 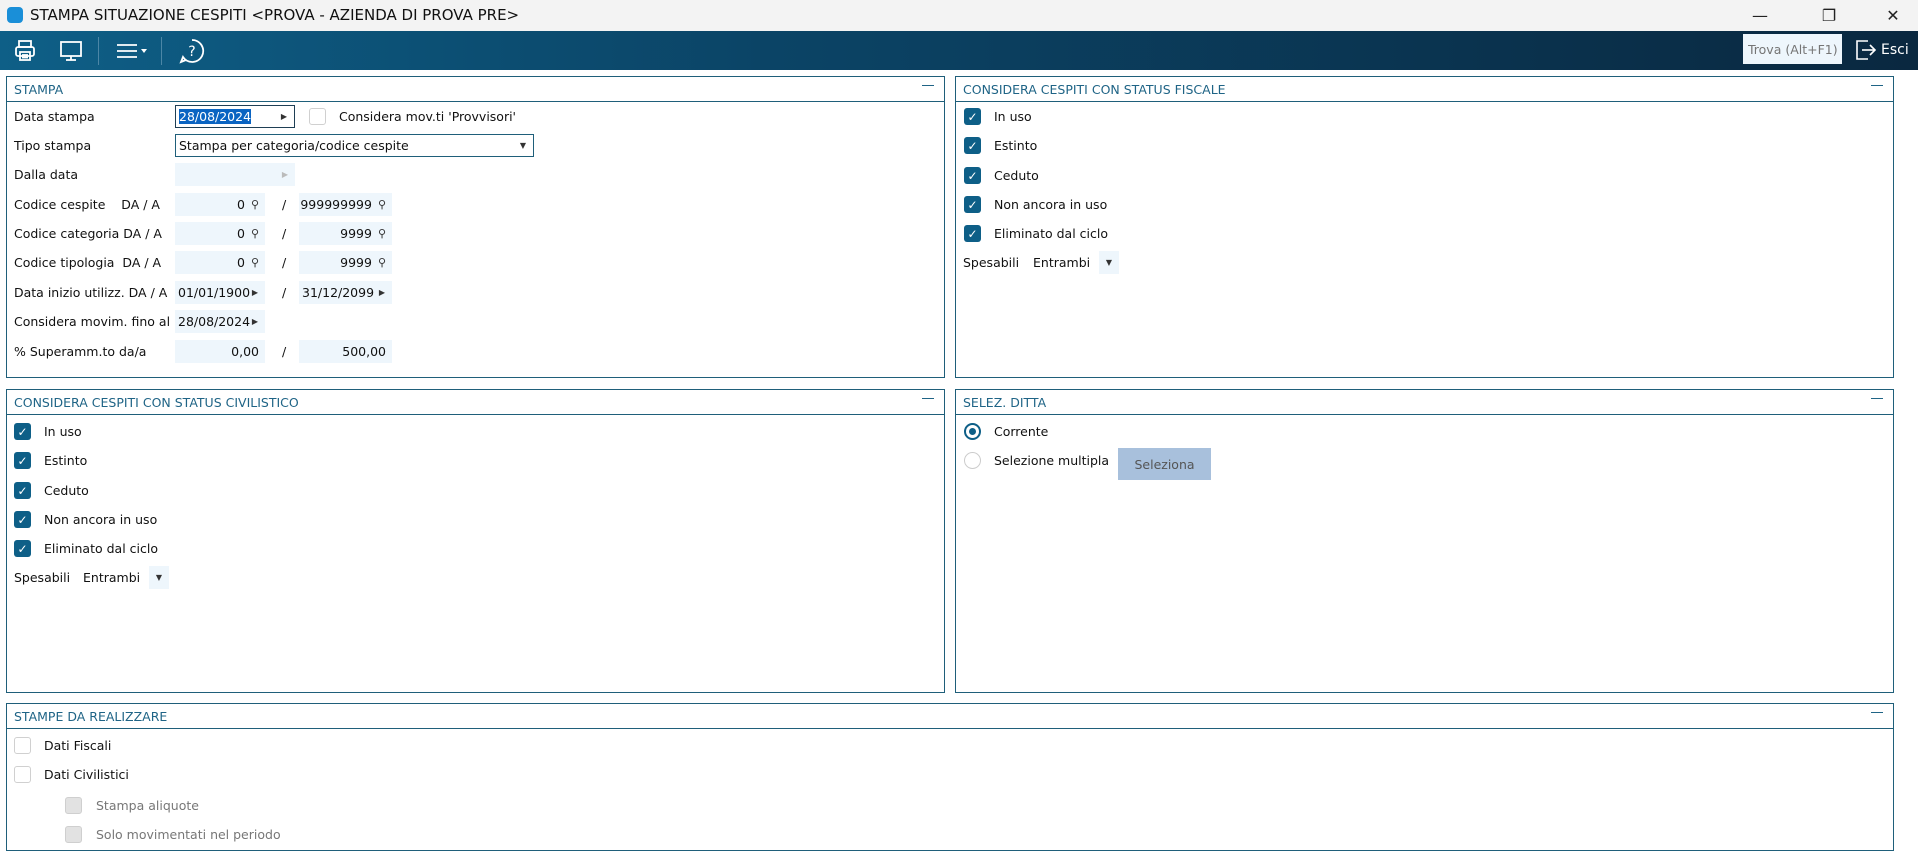 I want to click on tipo-stampa-select: Stampa per categoria/codice cespite ▼, so click(x=354, y=145).